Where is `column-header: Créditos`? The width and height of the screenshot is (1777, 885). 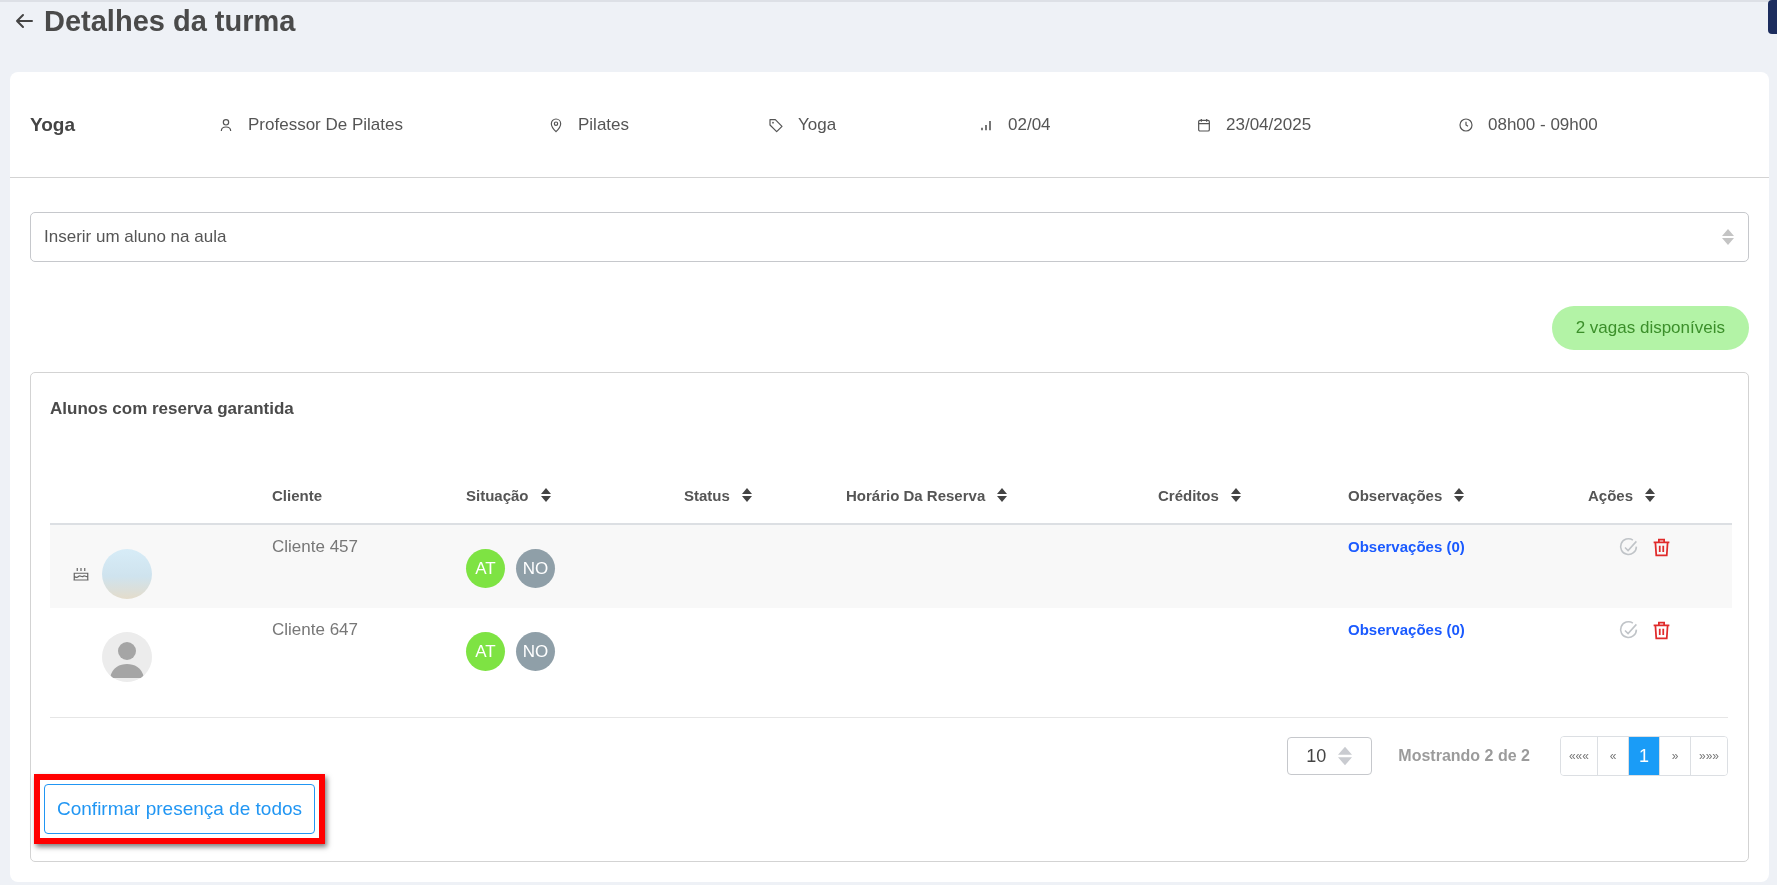 column-header: Créditos is located at coordinates (1188, 495).